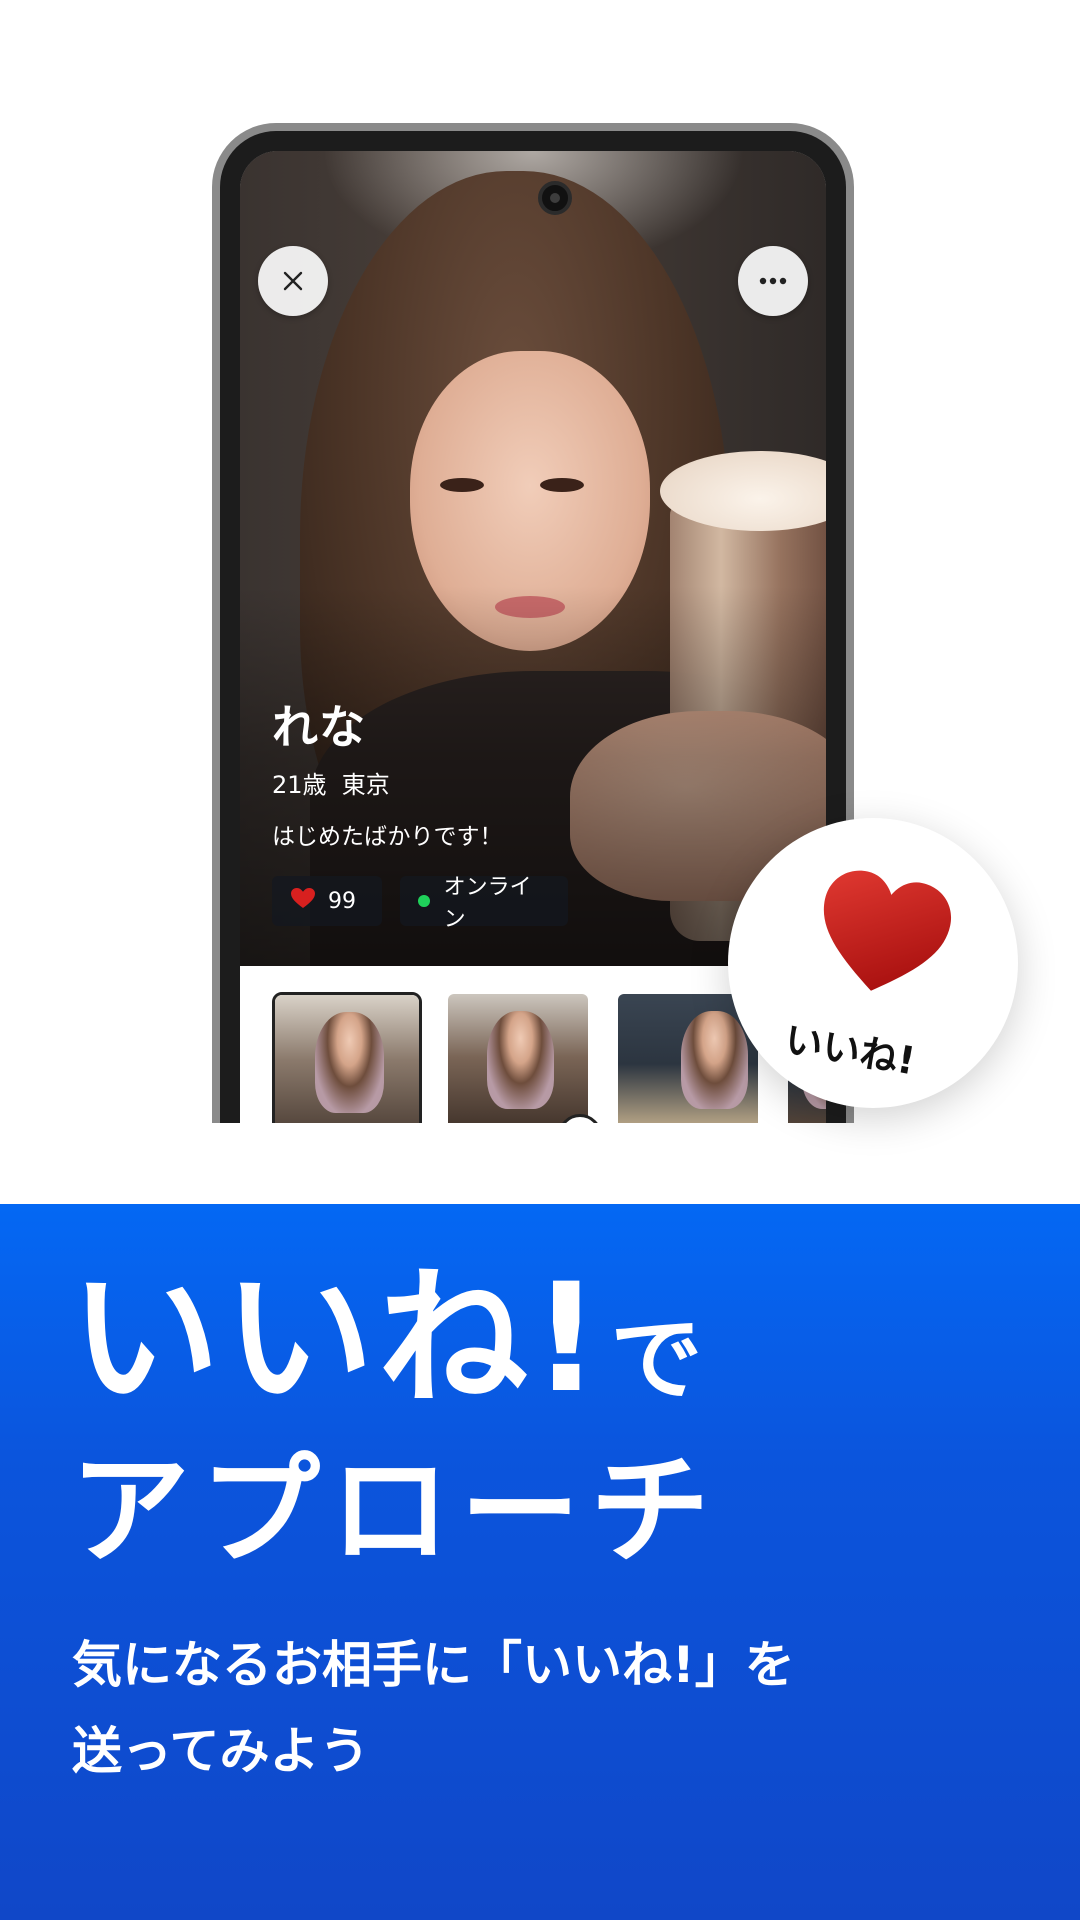  I want to click on subtext-line1: 気になるお相手に「いいね!」を, so click(433, 1665).